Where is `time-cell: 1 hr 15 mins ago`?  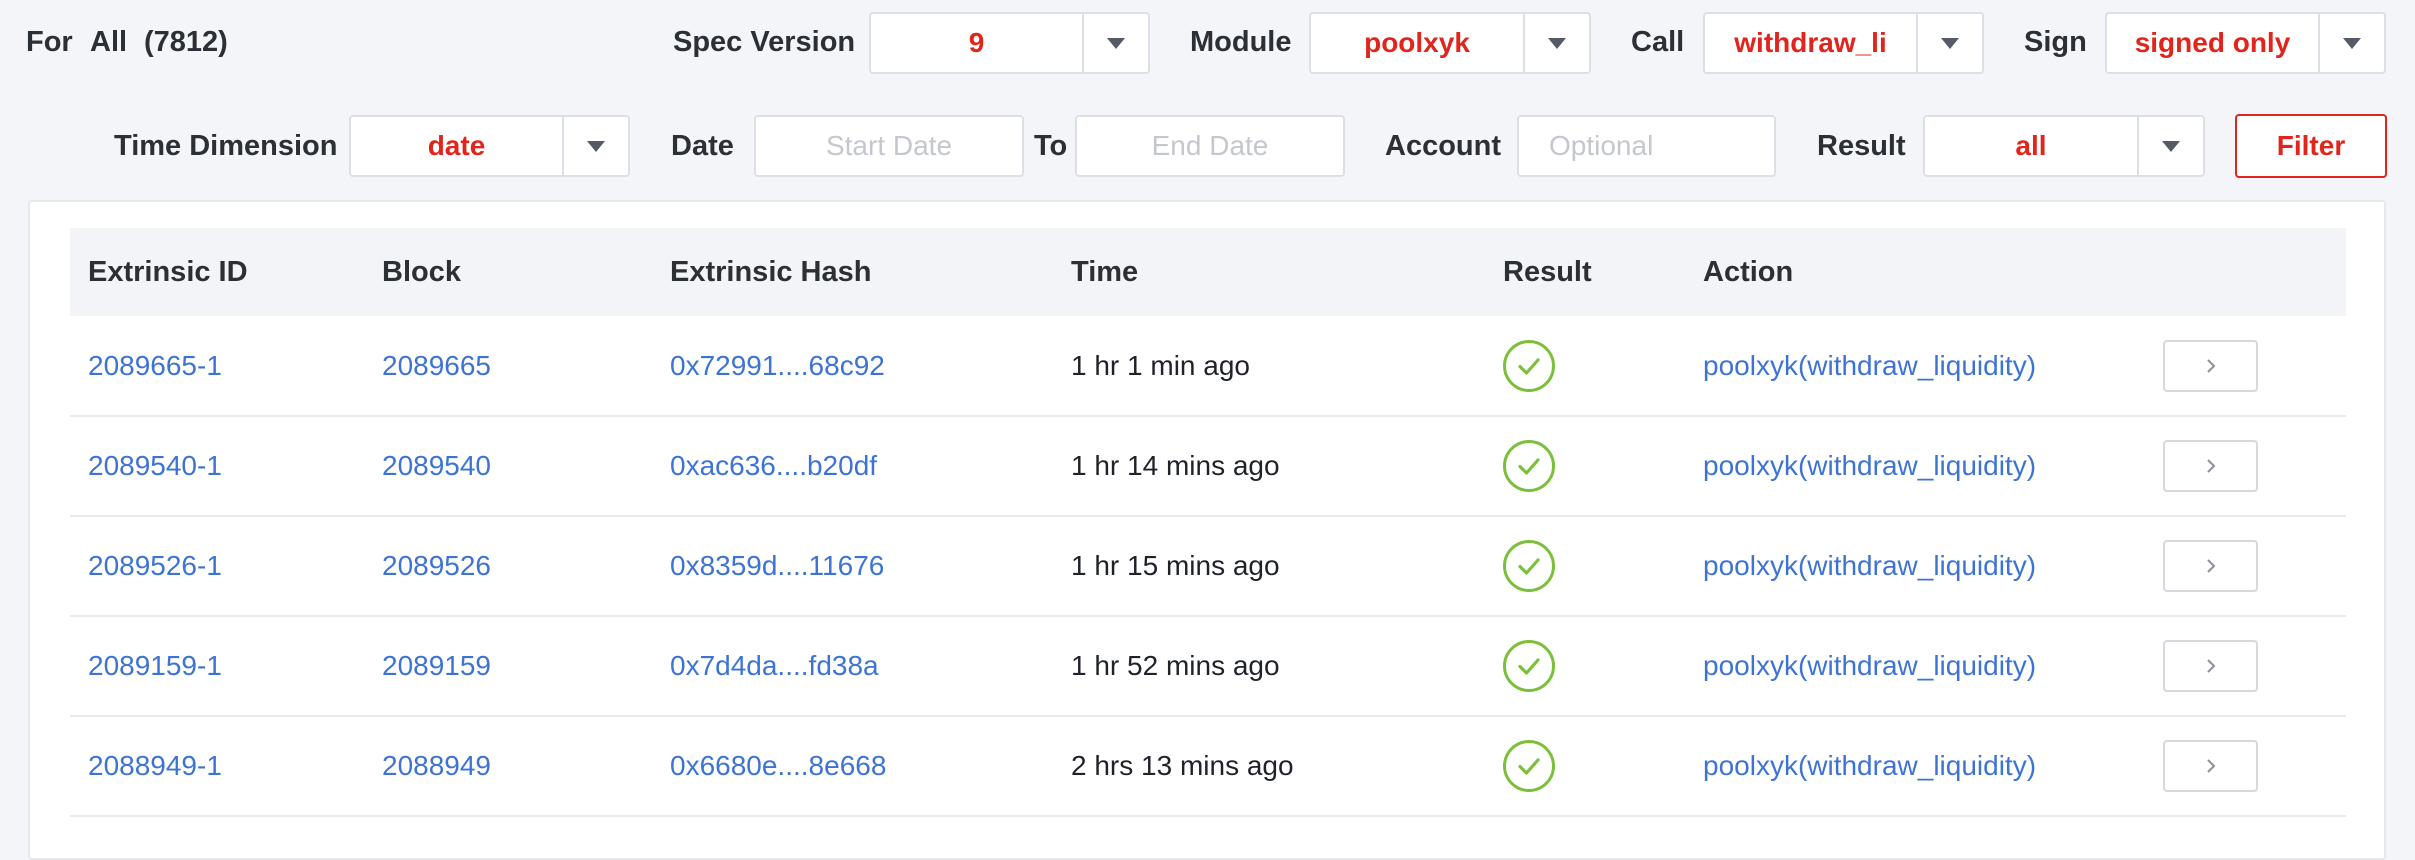 time-cell: 1 hr 15 mins ago is located at coordinates (1175, 565).